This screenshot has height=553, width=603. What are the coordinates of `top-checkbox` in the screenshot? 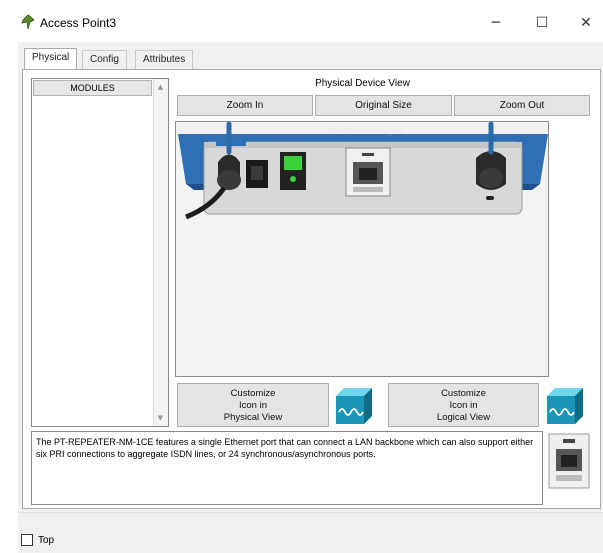 It's located at (27, 540).